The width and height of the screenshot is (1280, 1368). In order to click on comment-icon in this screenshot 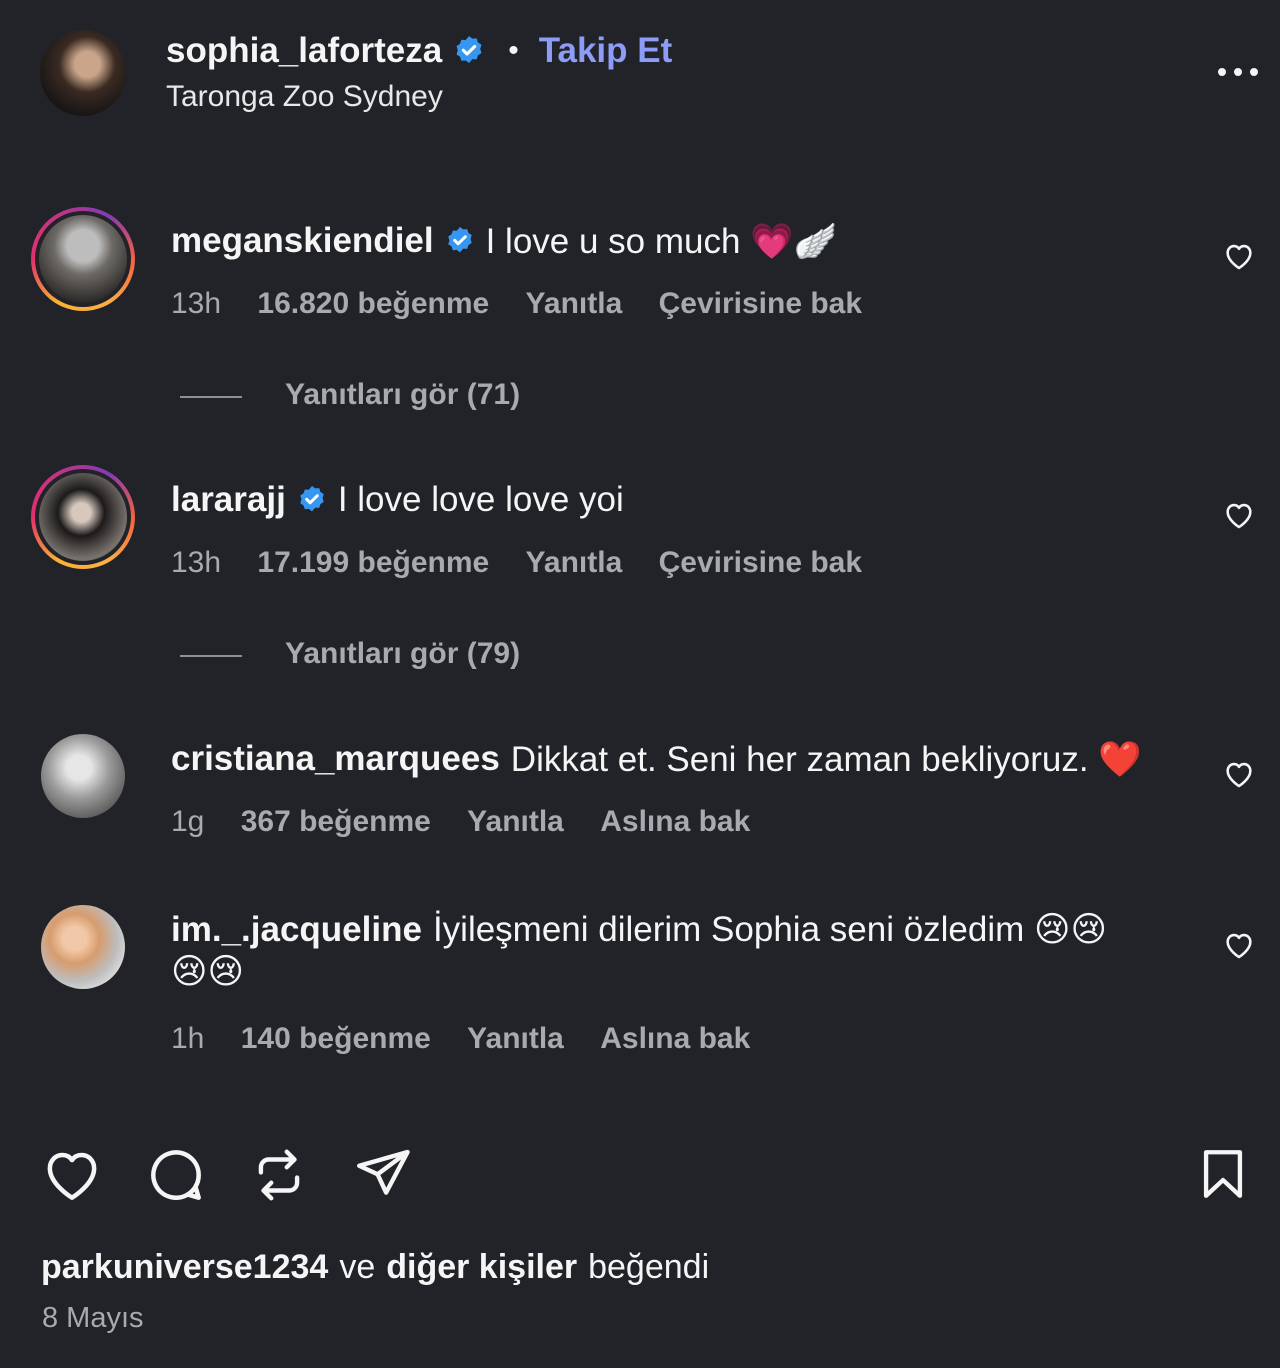, I will do `click(176, 1175)`.